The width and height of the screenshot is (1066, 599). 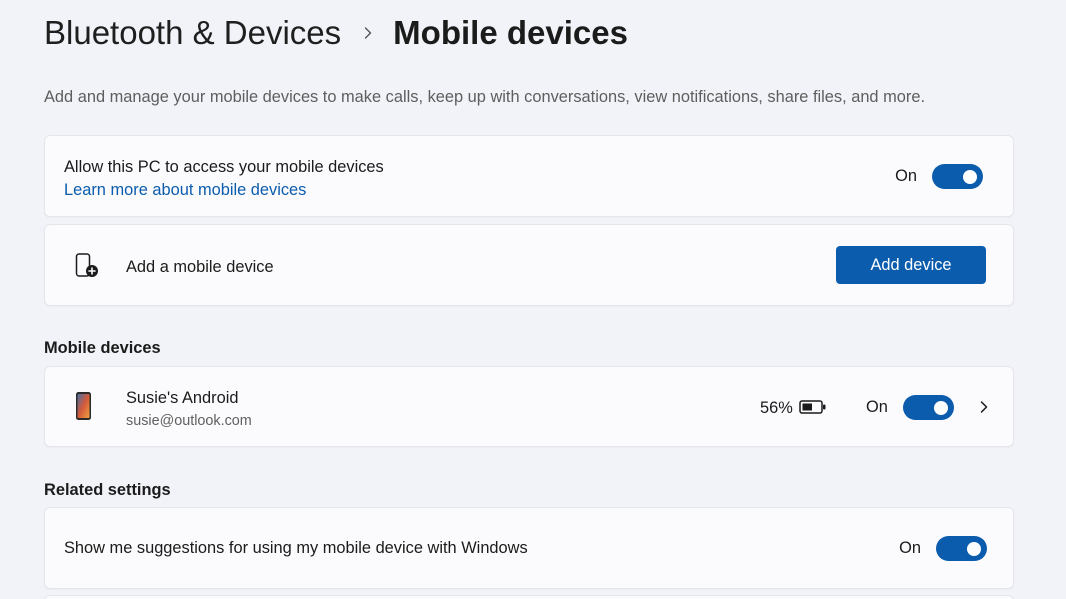 What do you see at coordinates (87, 268) in the screenshot?
I see `add-phone-icon` at bounding box center [87, 268].